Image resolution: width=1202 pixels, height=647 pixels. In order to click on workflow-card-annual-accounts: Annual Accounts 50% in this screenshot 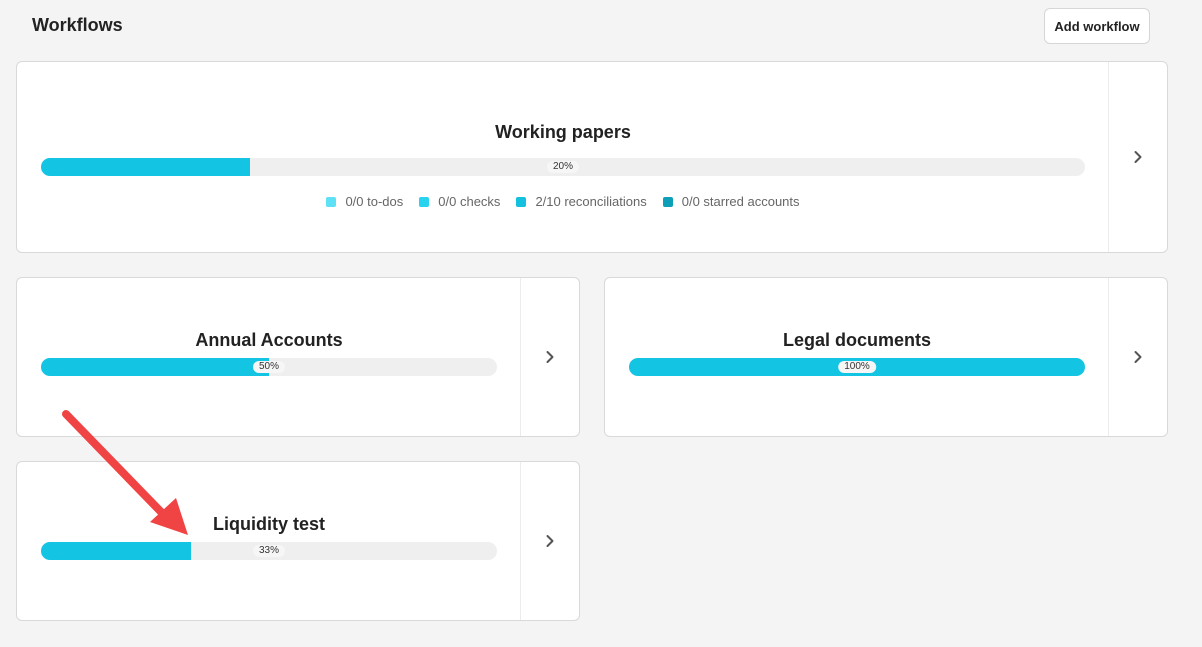, I will do `click(298, 357)`.